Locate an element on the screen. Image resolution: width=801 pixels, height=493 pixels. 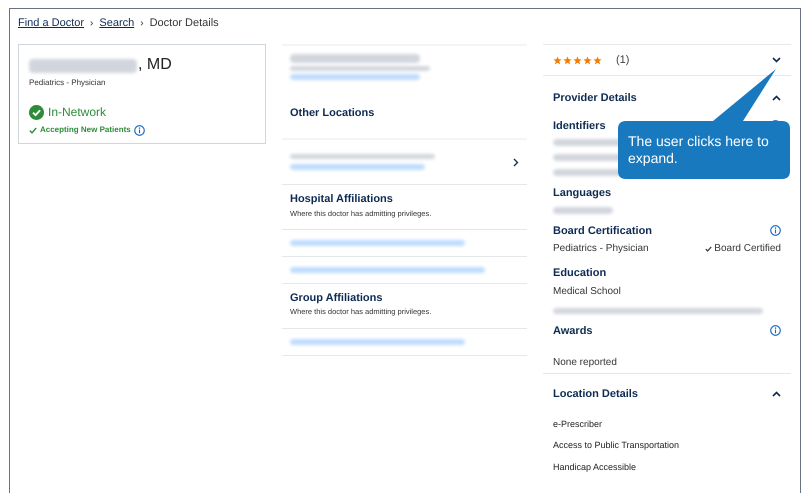
detail-heading: Board Certification is located at coordinates (602, 231).